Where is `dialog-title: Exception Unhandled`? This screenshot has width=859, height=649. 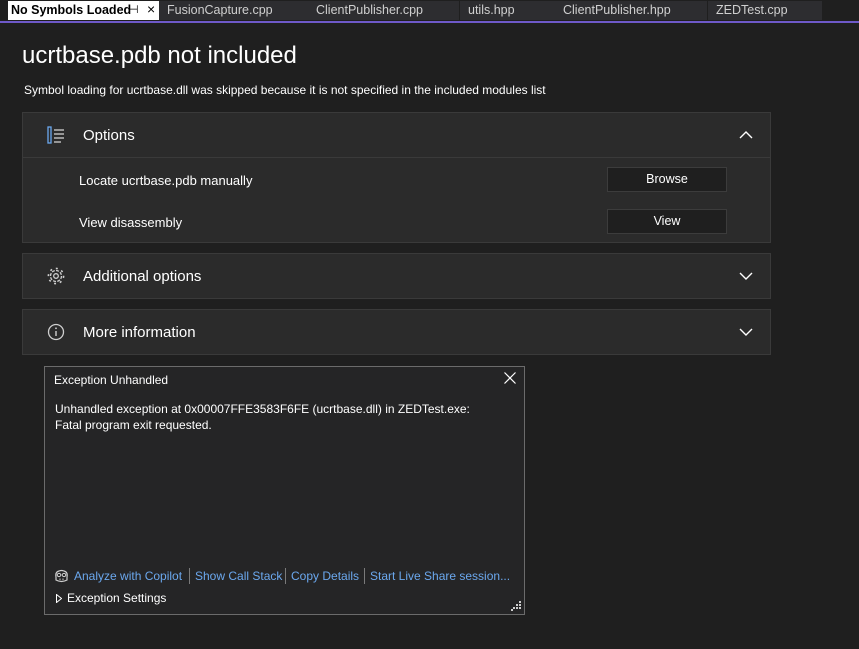 dialog-title: Exception Unhandled is located at coordinates (111, 380).